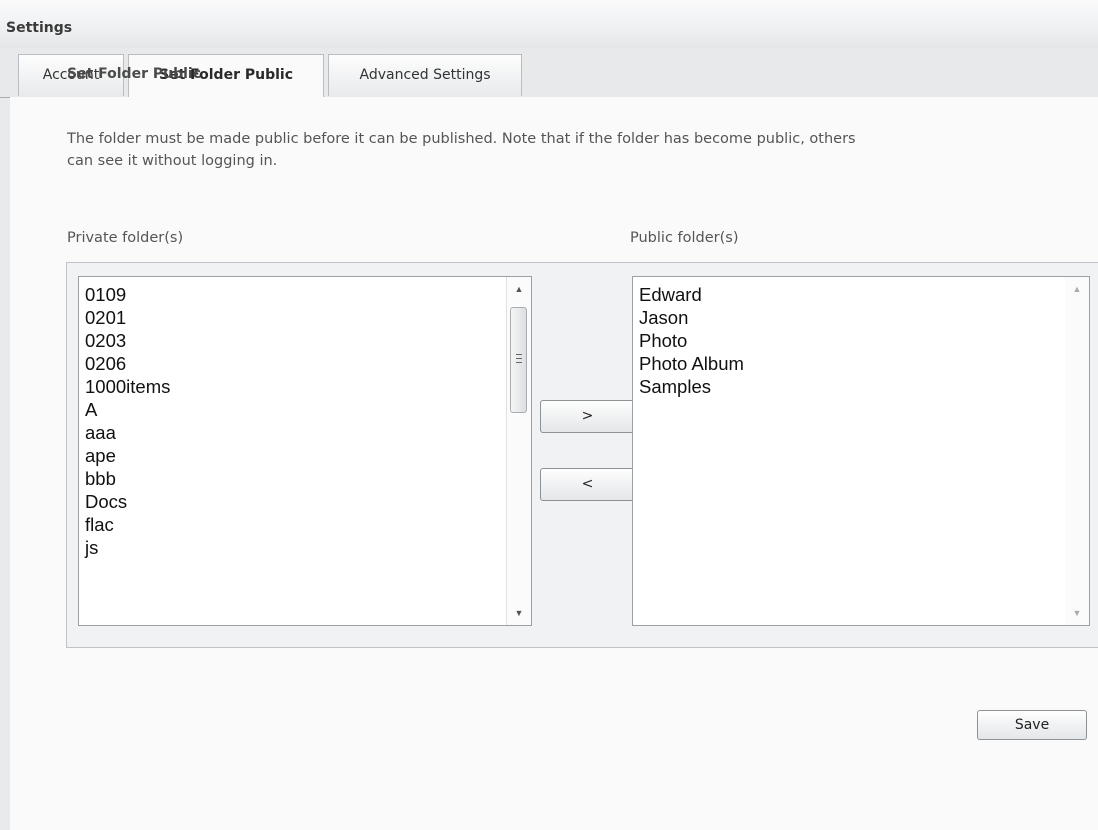 This screenshot has width=1098, height=830. I want to click on list-item: 0201, so click(127, 317).